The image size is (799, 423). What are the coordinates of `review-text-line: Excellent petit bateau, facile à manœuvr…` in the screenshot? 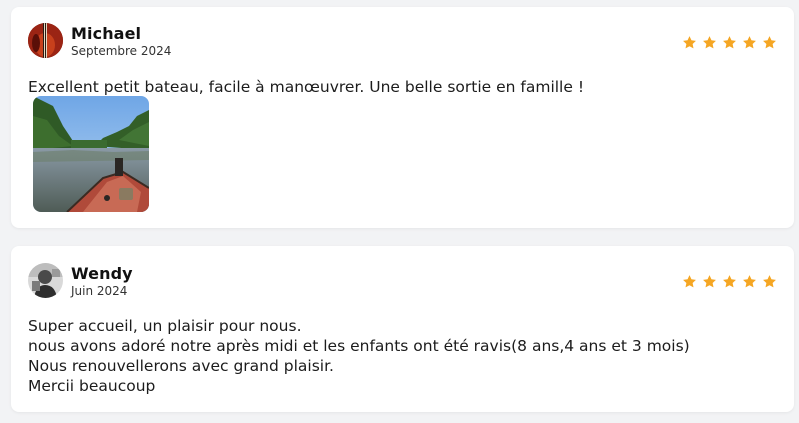 It's located at (306, 87).